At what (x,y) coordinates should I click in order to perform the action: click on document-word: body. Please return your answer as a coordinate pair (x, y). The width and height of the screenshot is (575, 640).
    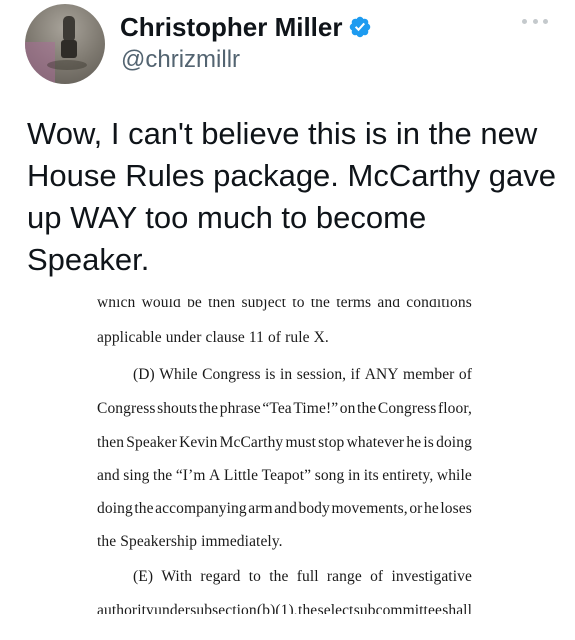
    Looking at the image, I should click on (314, 508).